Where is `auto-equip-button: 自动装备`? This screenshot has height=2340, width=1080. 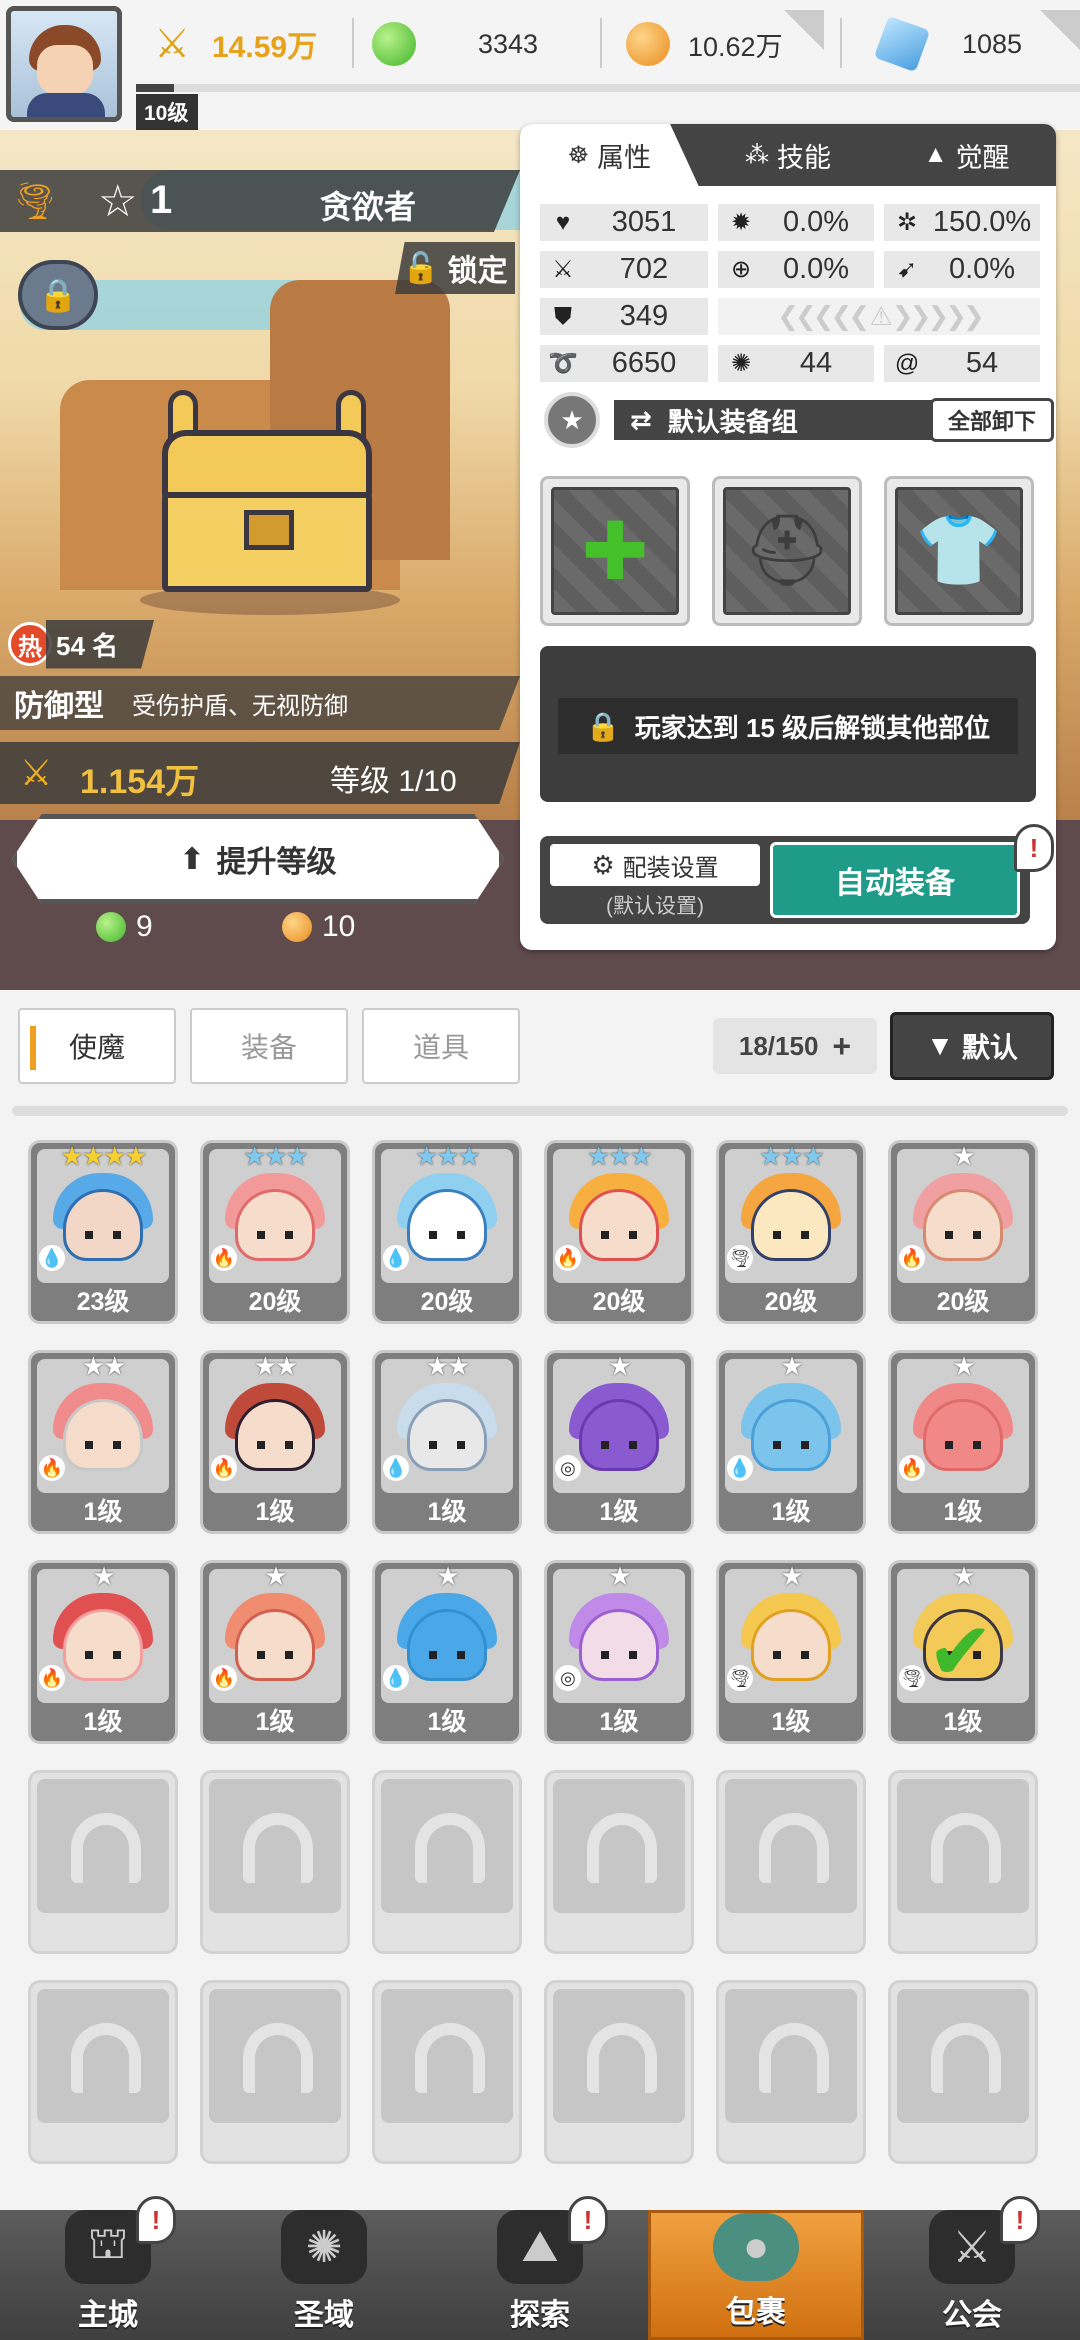
auto-equip-button: 自动装备 is located at coordinates (895, 880).